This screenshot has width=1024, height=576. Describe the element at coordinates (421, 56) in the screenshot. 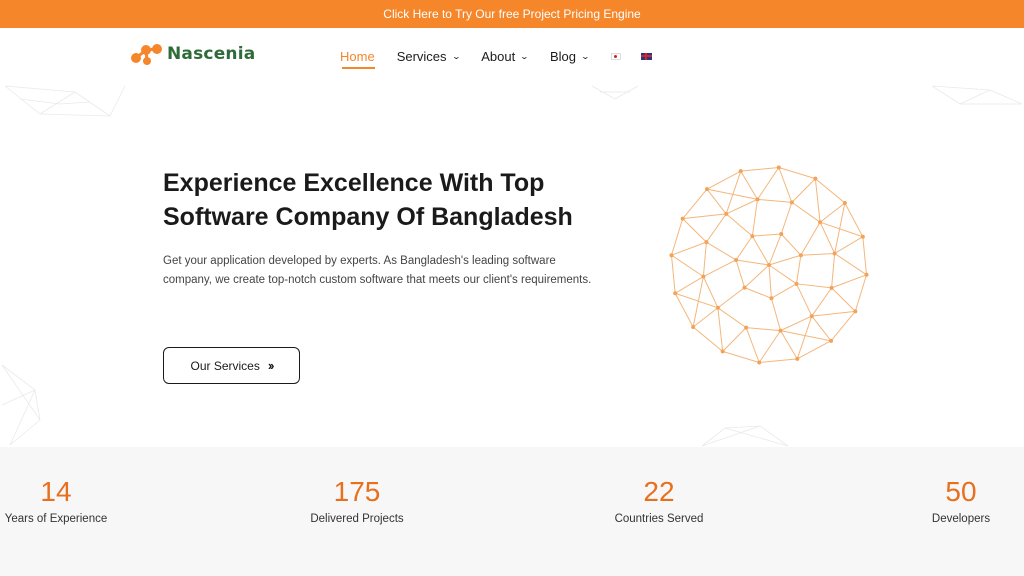

I see `nav-item-label: Services` at that location.